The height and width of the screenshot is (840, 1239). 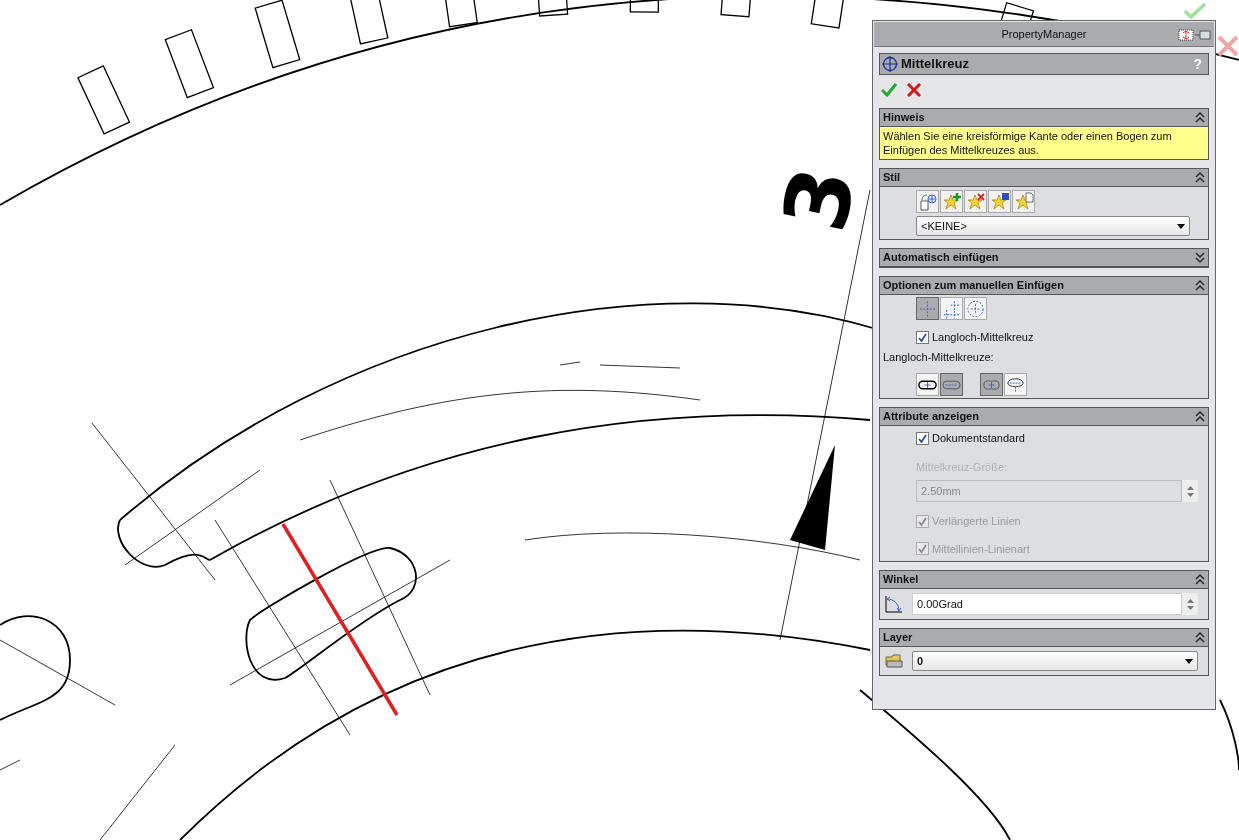 I want to click on layer-dropdown: 0, so click(x=1055, y=661).